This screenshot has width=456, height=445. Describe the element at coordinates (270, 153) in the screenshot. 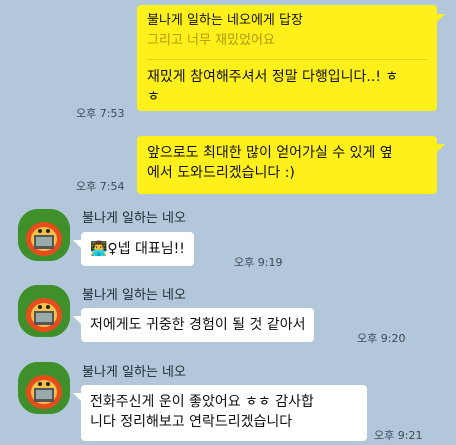

I see `message-text-line: 앞으로도 최대한 많이 얻어가실 수 있게 옆` at that location.